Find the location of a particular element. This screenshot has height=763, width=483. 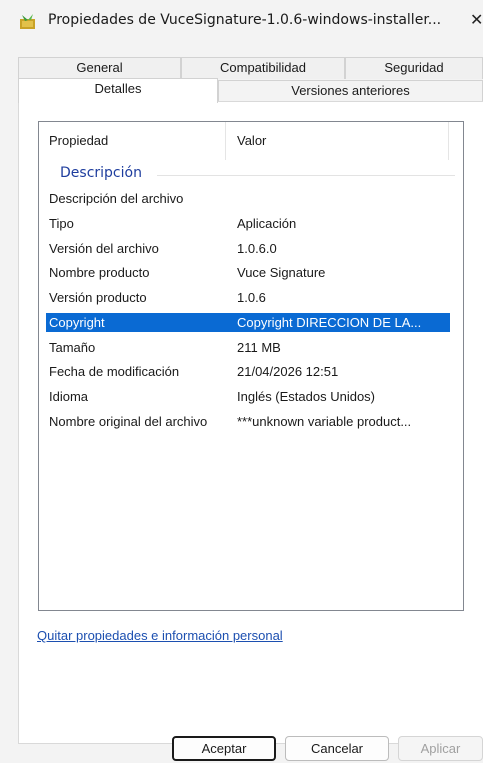

tab-versiones-anteriores: Versiones anteriores is located at coordinates (350, 91).